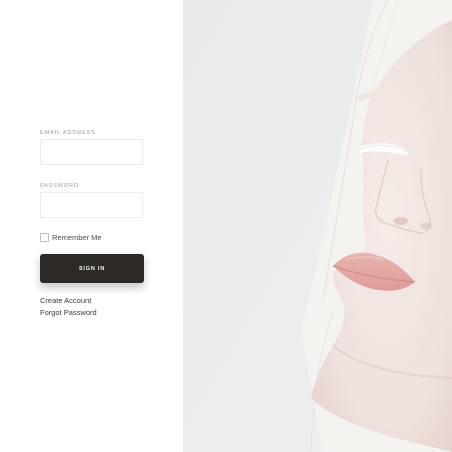 This screenshot has width=452, height=452. I want to click on email-field, so click(91, 152).